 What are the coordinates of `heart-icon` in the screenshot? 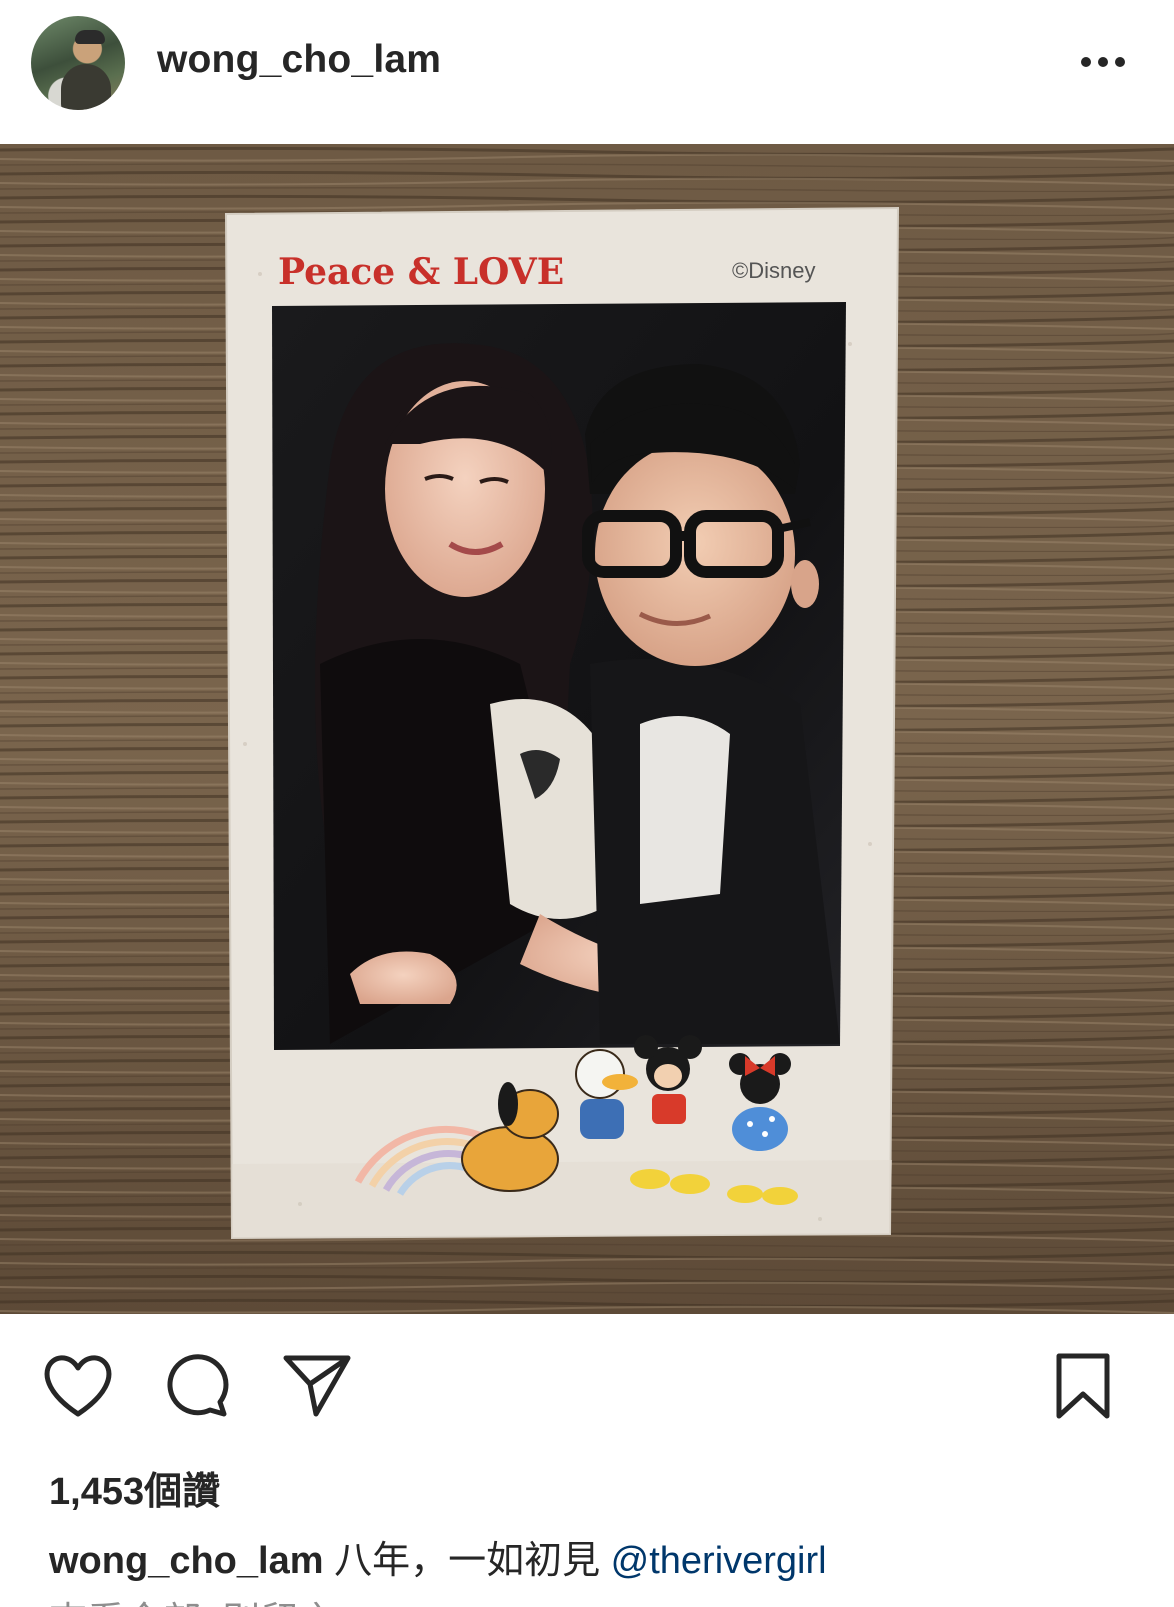 It's located at (78, 1385).